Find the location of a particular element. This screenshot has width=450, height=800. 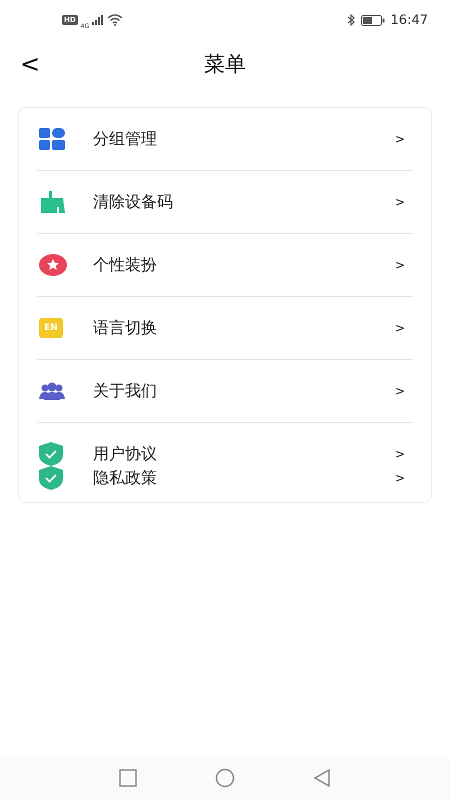

battery-icon is located at coordinates (372, 20).